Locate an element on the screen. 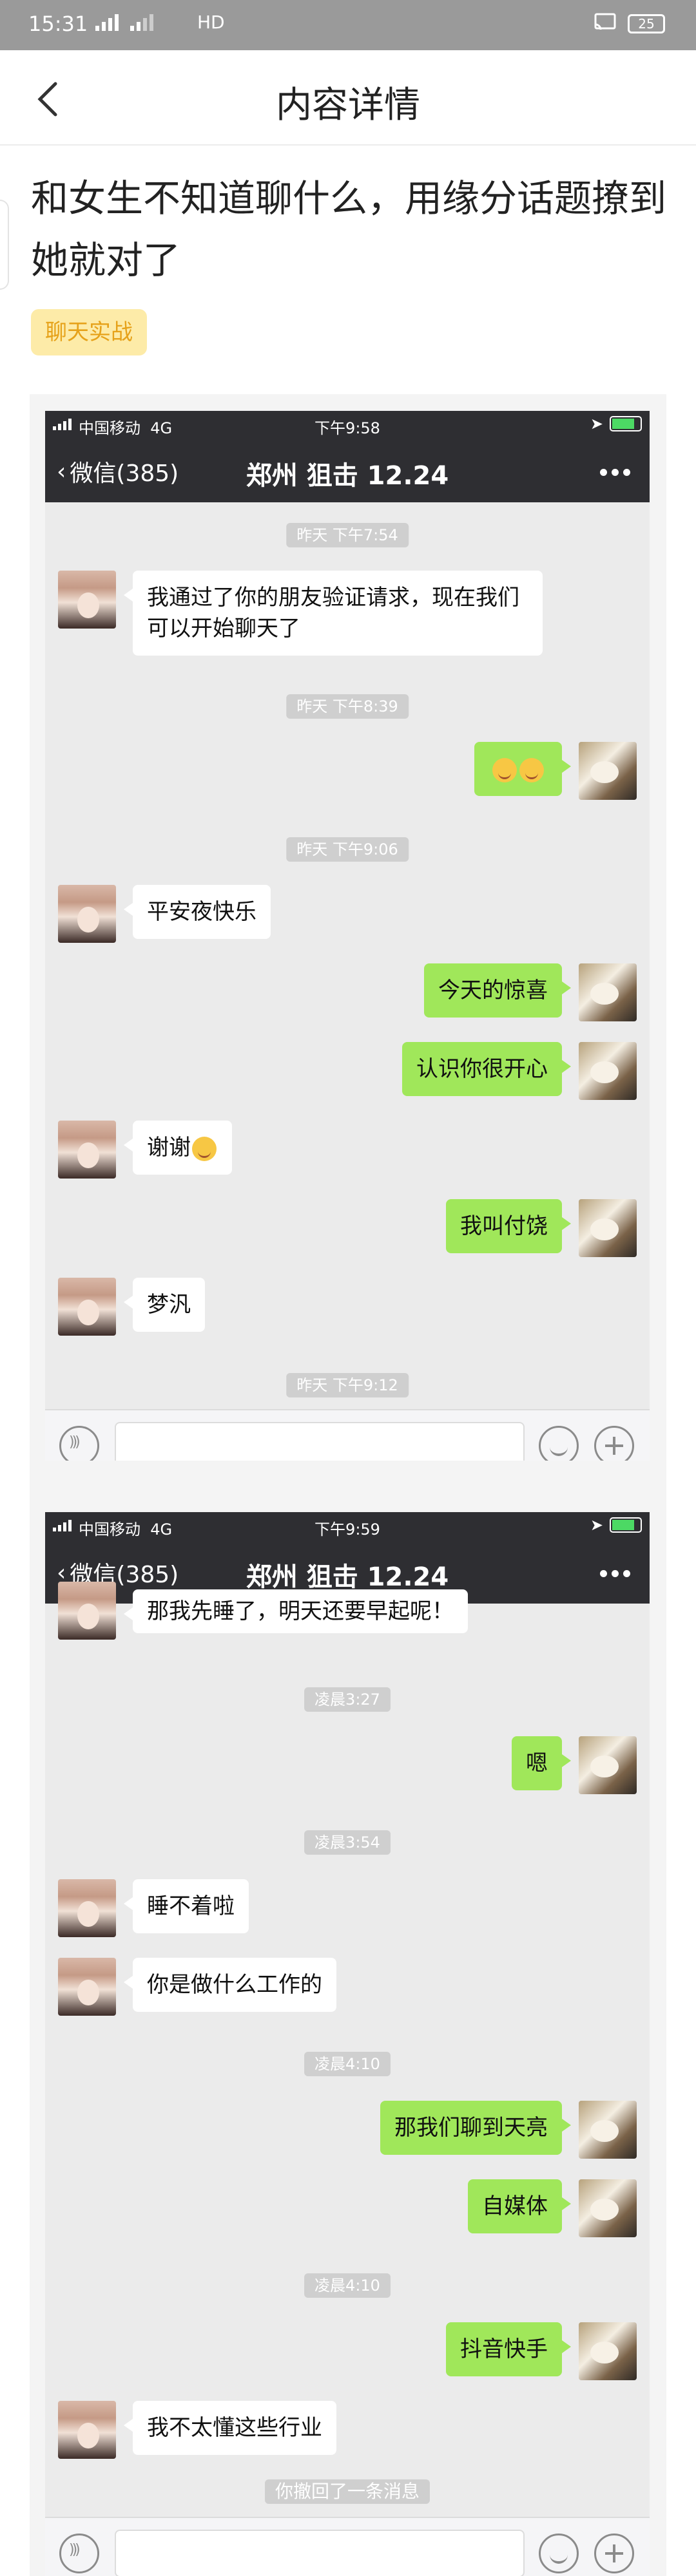 The image size is (696, 2576). message-bubble-sent is located at coordinates (522, 769).